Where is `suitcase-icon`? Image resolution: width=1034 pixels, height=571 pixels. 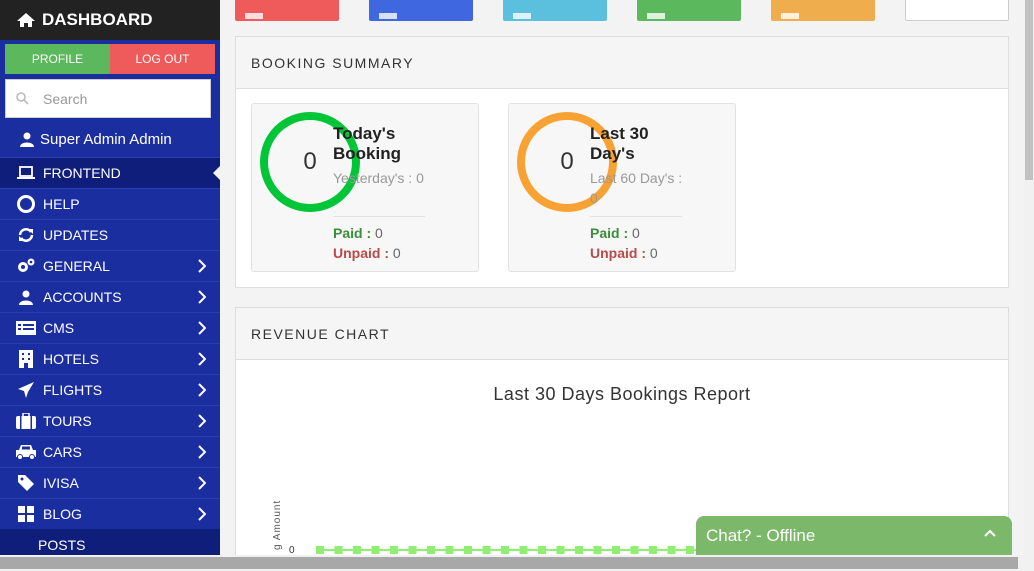 suitcase-icon is located at coordinates (26, 421).